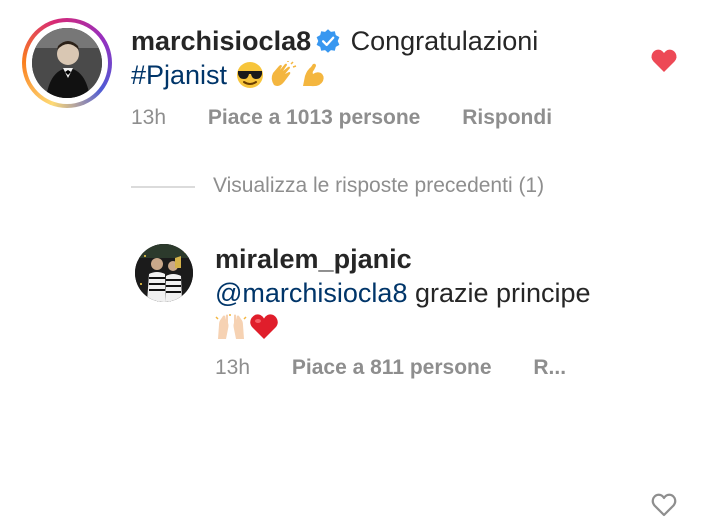  I want to click on avatar-marchisiocla8, so click(67, 63).